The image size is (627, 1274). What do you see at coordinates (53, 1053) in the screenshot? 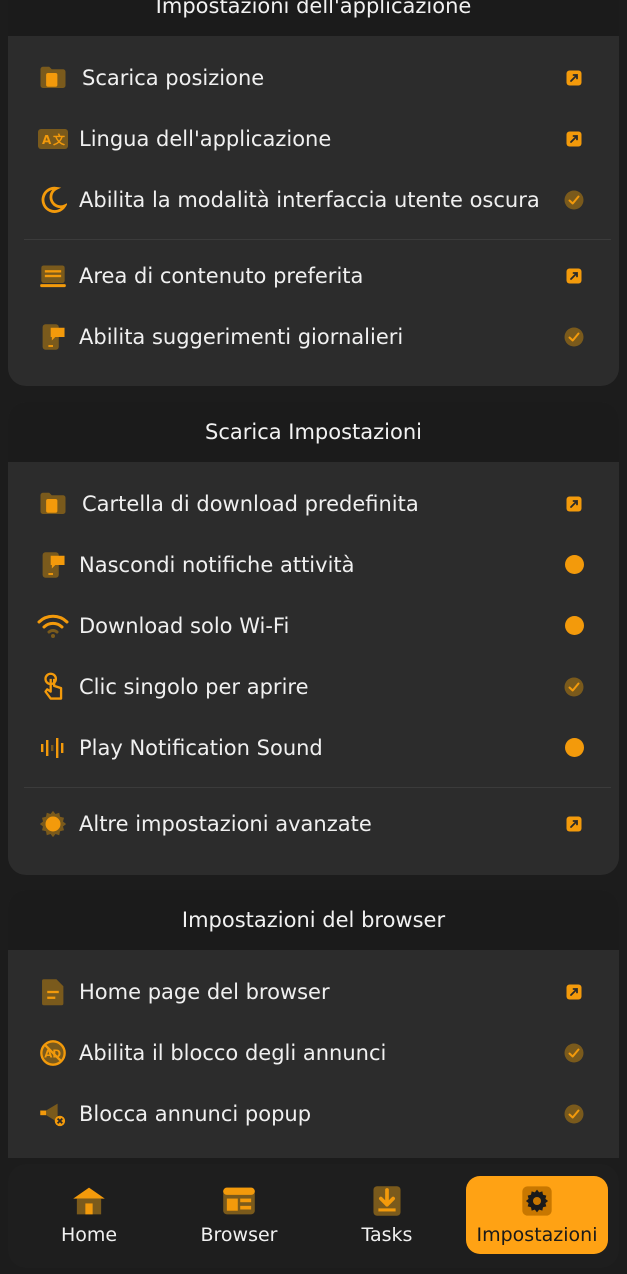
I see `ad-block-icon: AD` at bounding box center [53, 1053].